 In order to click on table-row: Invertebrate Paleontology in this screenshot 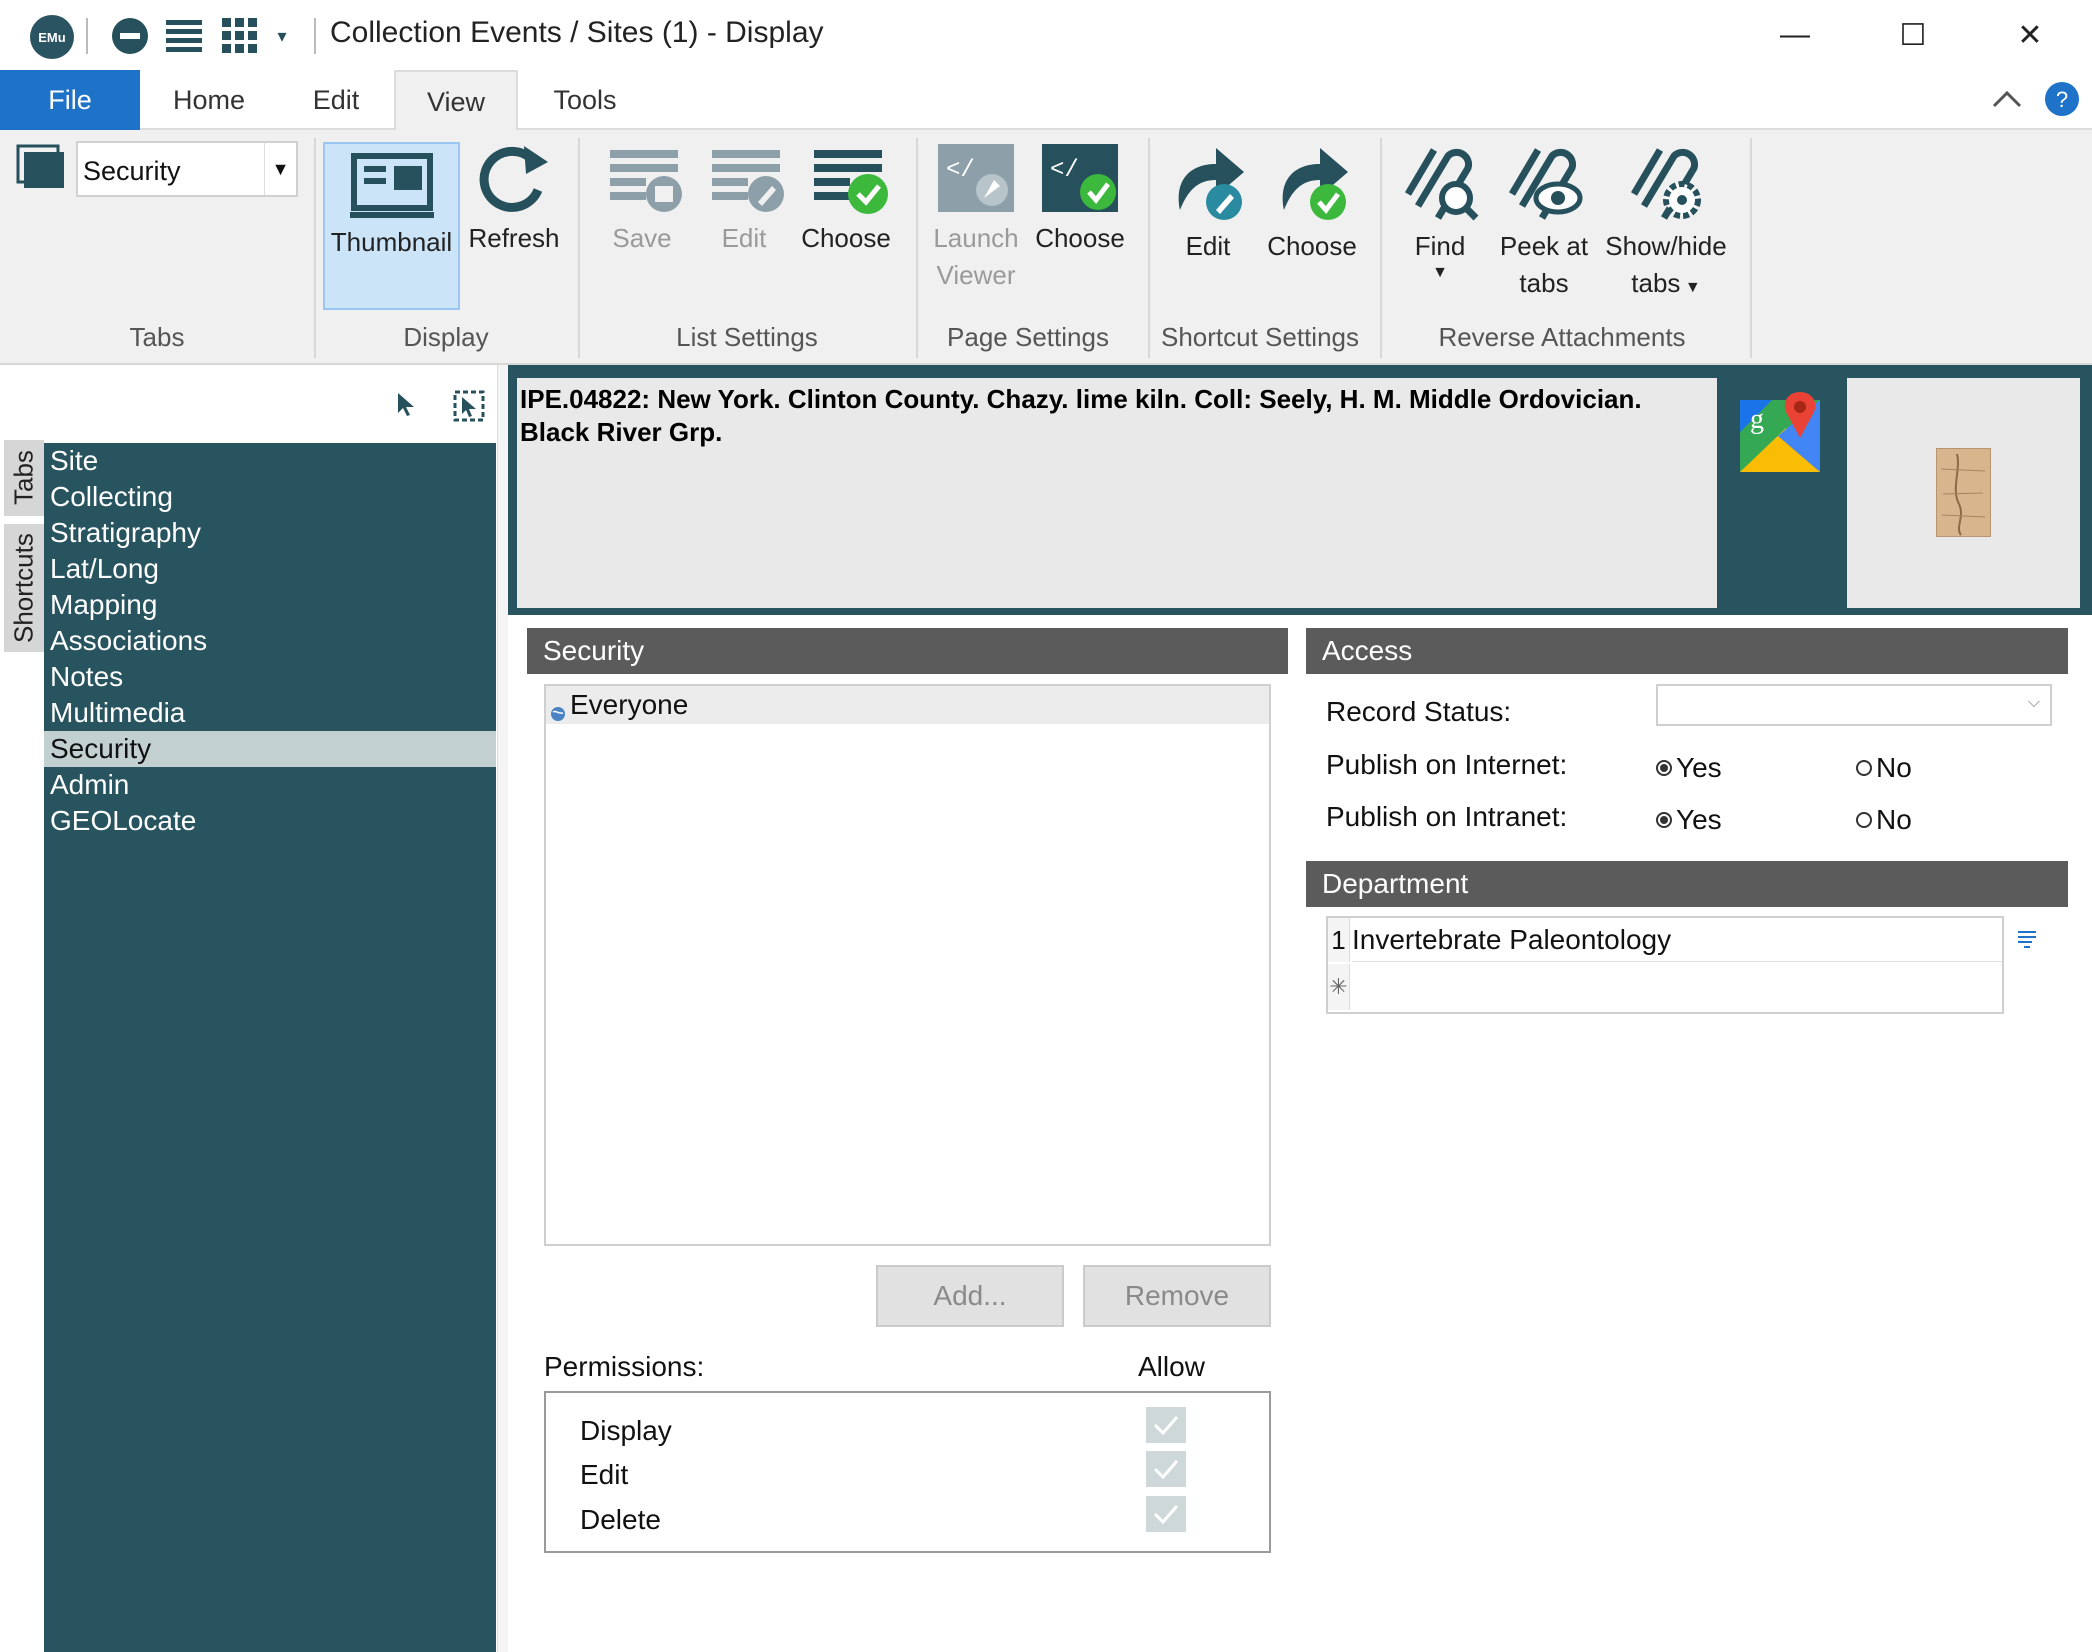, I will do `click(1677, 940)`.